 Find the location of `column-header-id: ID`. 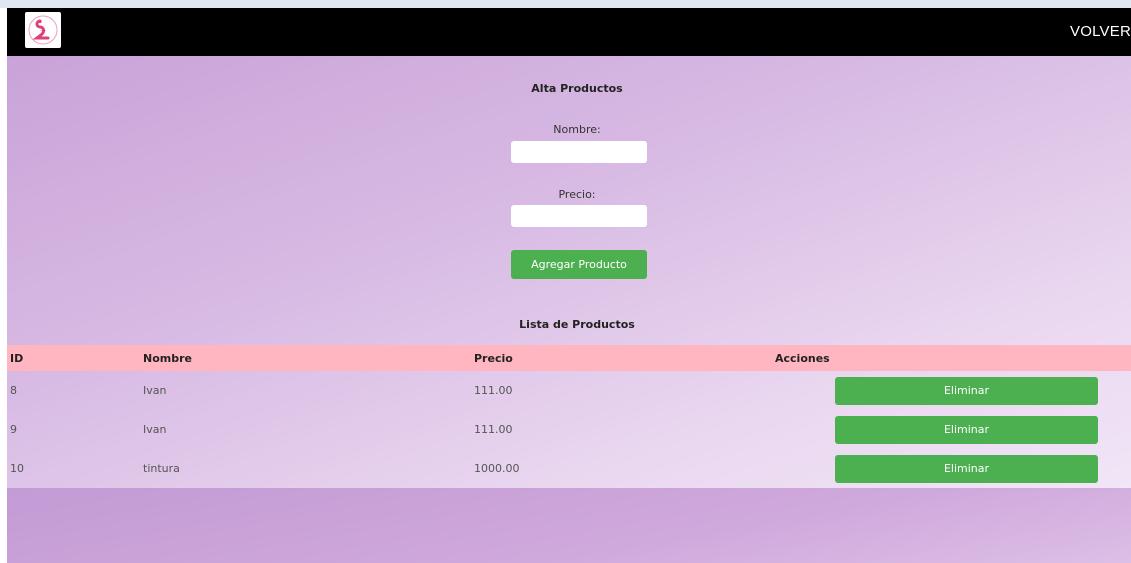

column-header-id: ID is located at coordinates (17, 358).